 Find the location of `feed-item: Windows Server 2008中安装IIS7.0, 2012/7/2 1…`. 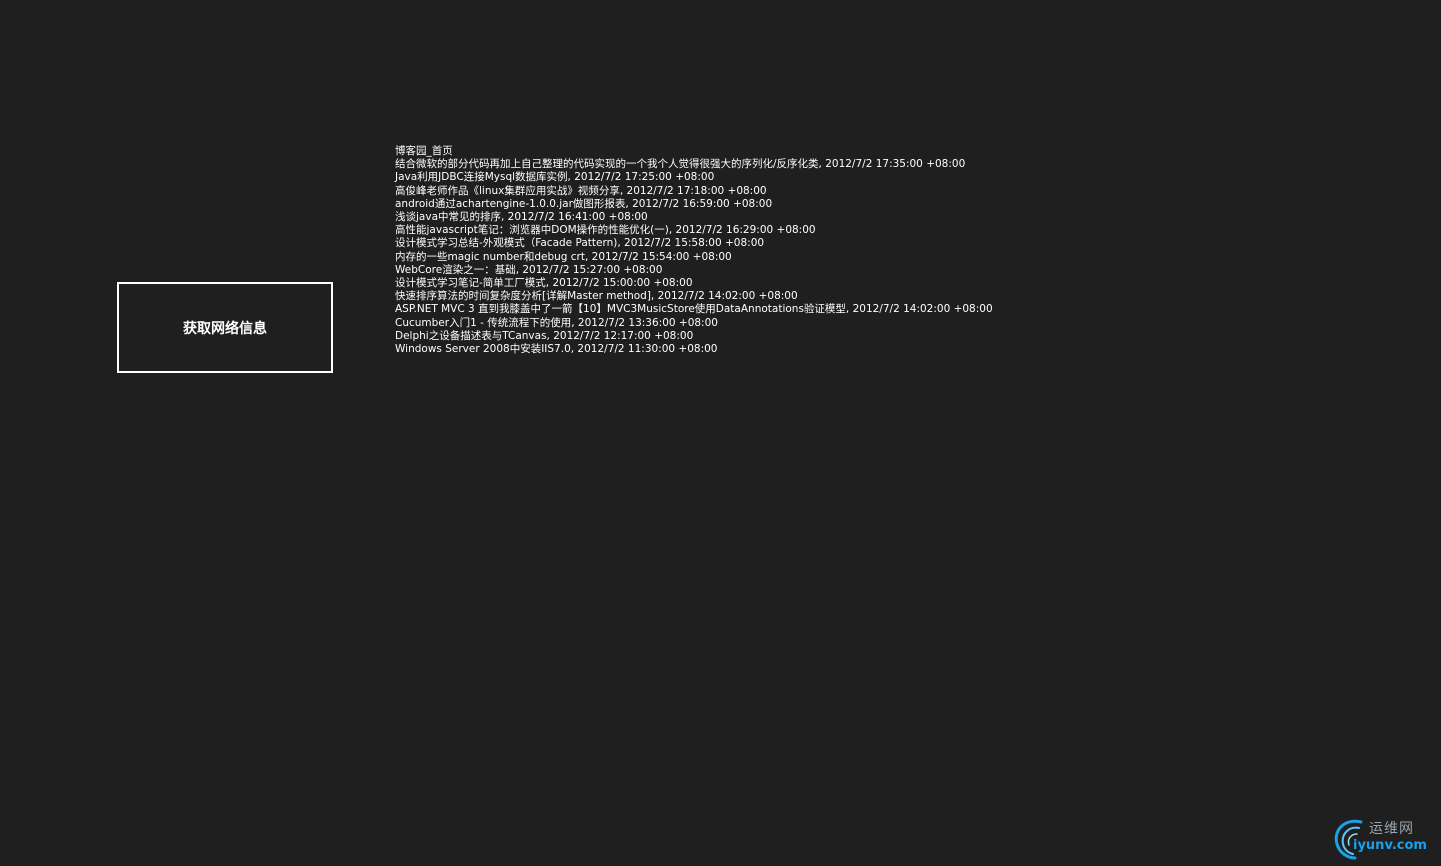

feed-item: Windows Server 2008中安装IIS7.0, 2012/7/2 1… is located at coordinates (556, 349).